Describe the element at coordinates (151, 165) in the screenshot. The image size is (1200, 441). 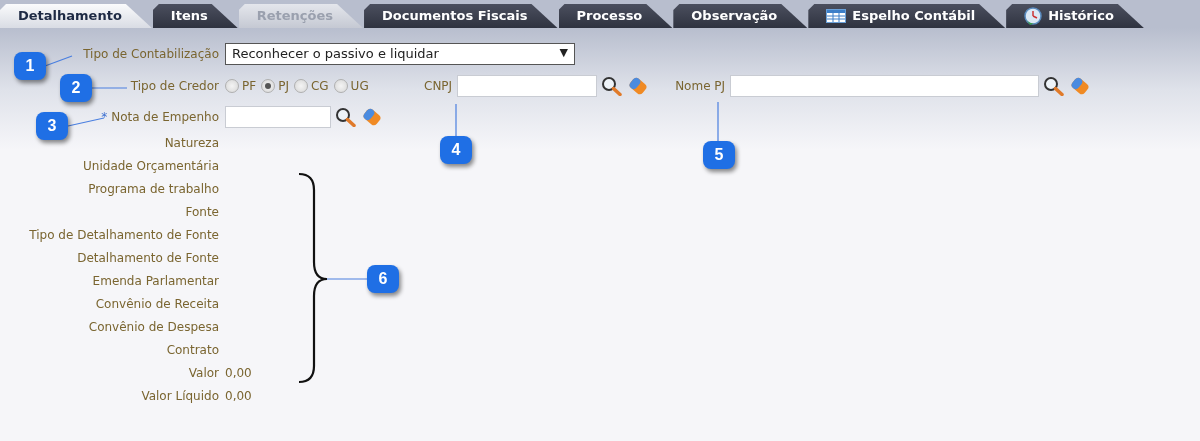
I see `field-label: Unidade Orçamentária` at that location.